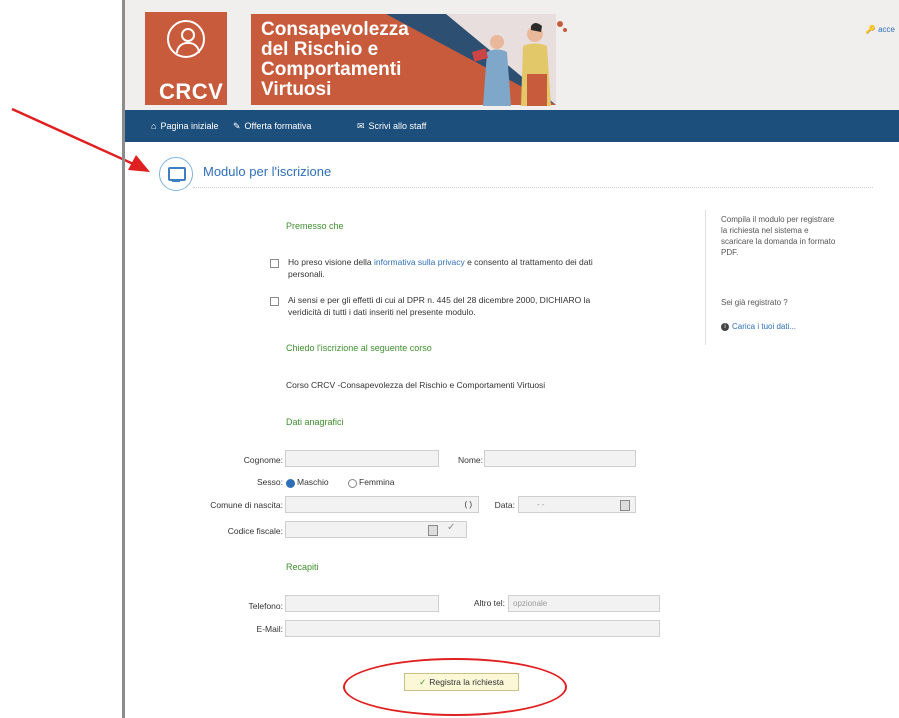 The height and width of the screenshot is (718, 899). What do you see at coordinates (176, 174) in the screenshot?
I see `monitor-icon` at bounding box center [176, 174].